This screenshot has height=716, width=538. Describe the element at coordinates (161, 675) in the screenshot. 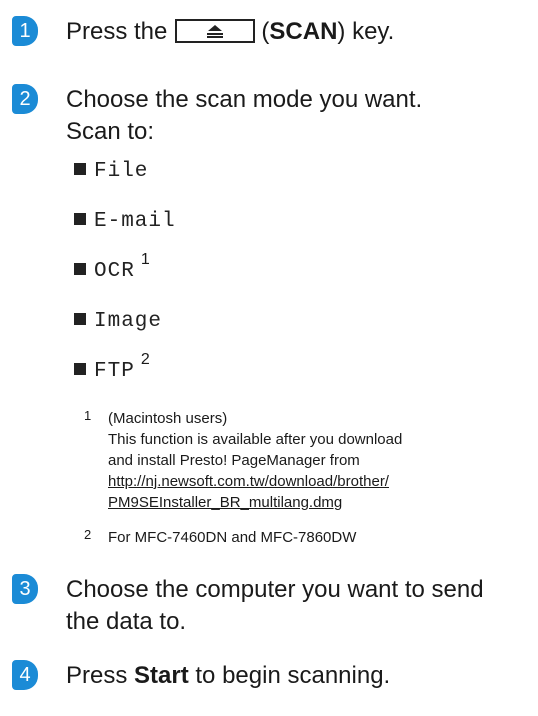

I see `start-key-label: Start` at that location.